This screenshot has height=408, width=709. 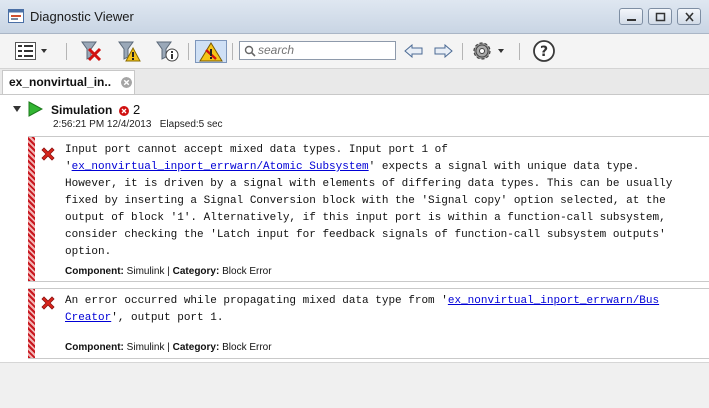 What do you see at coordinates (16, 16) in the screenshot?
I see `diagnostic-viewer-icon` at bounding box center [16, 16].